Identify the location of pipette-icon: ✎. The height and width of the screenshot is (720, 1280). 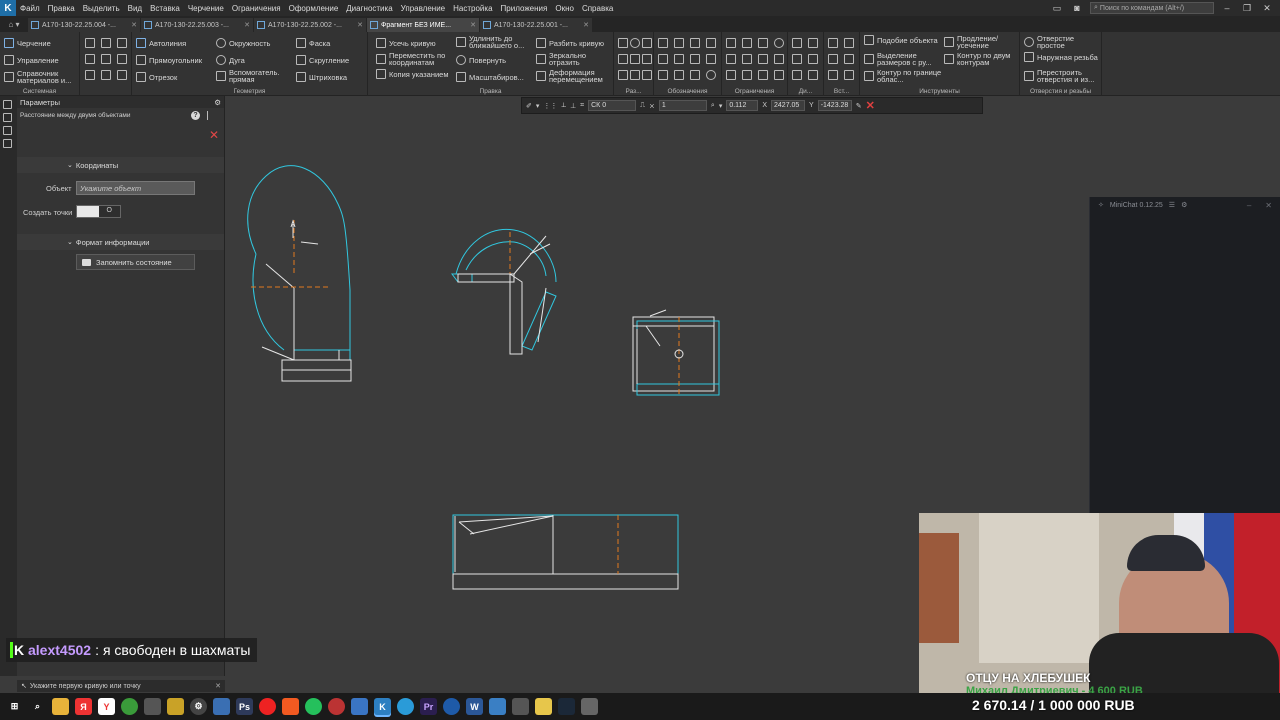
(859, 106).